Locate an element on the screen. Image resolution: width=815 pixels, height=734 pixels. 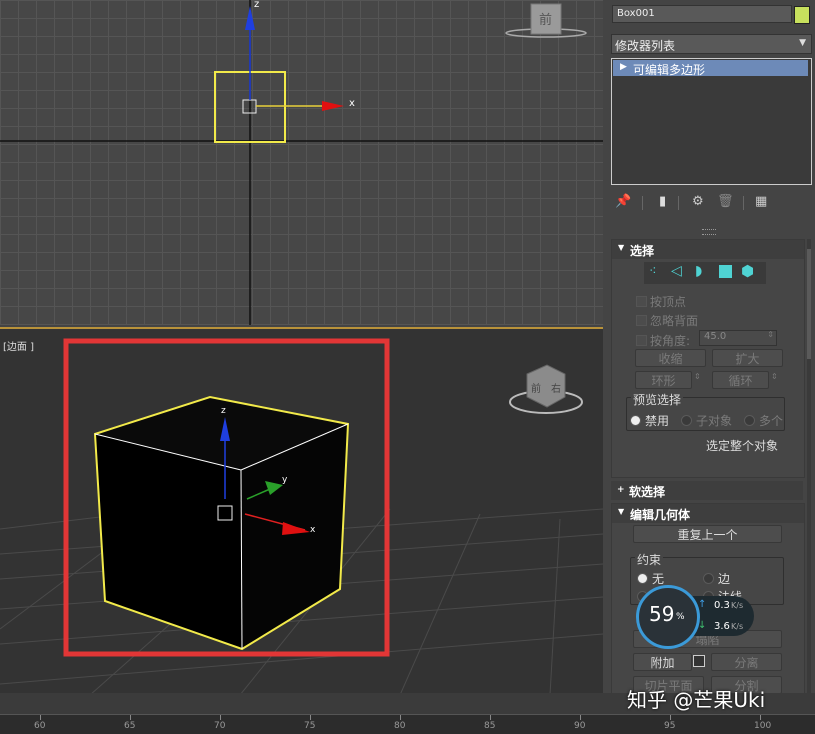
timeline-tick-label: 70 is located at coordinates (220, 726).